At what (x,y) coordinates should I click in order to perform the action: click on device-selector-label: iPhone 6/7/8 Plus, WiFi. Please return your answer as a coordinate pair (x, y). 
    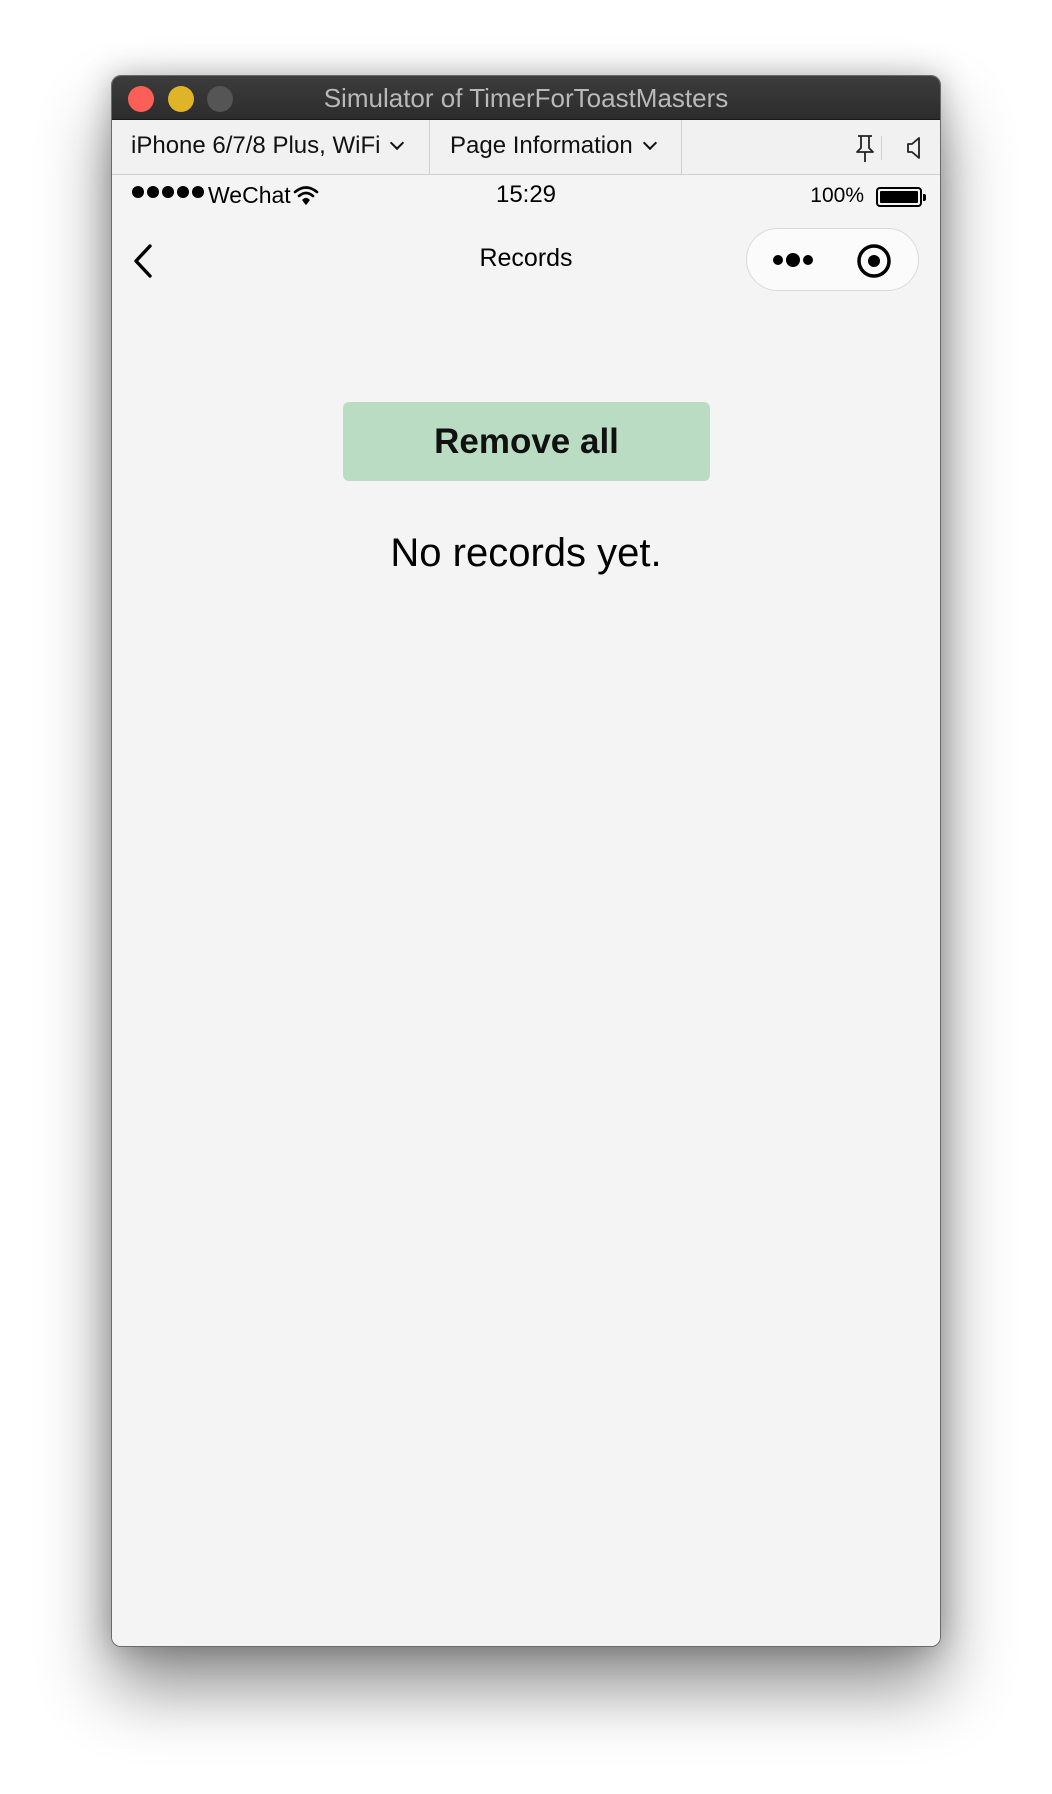
    Looking at the image, I should click on (256, 145).